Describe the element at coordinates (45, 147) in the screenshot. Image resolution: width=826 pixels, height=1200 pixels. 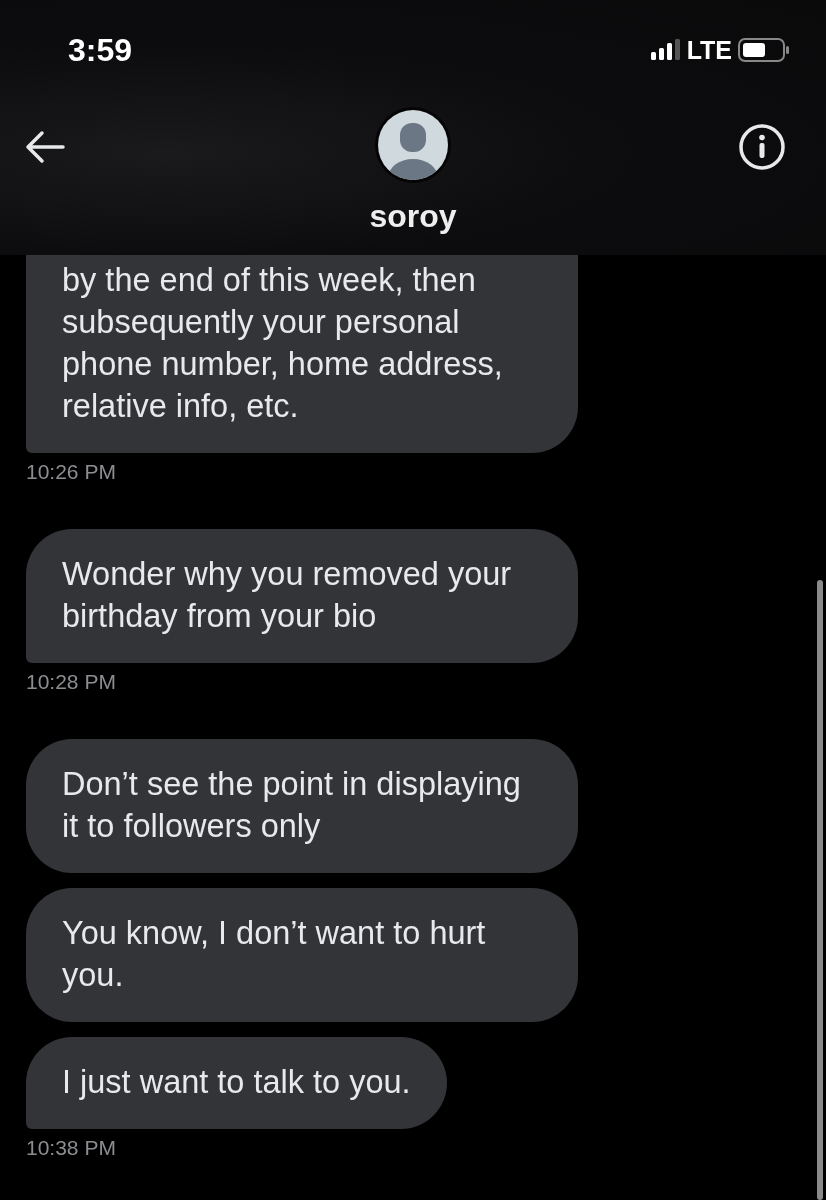
I see `back-arrow-icon` at that location.